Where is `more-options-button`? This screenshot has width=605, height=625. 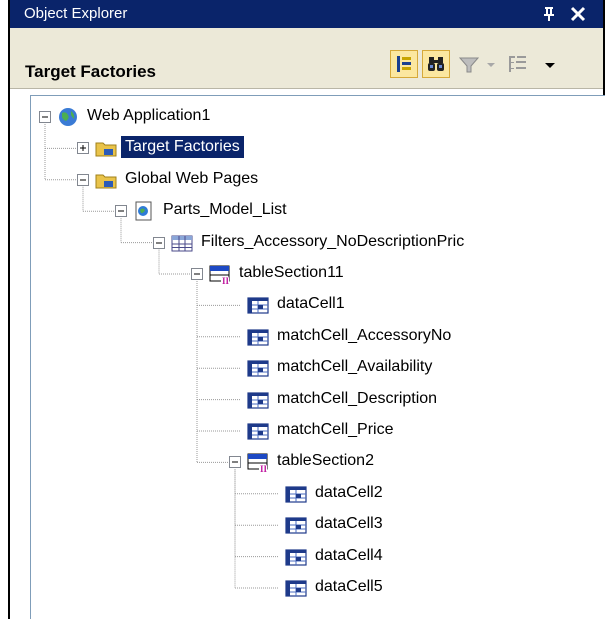 more-options-button is located at coordinates (550, 64).